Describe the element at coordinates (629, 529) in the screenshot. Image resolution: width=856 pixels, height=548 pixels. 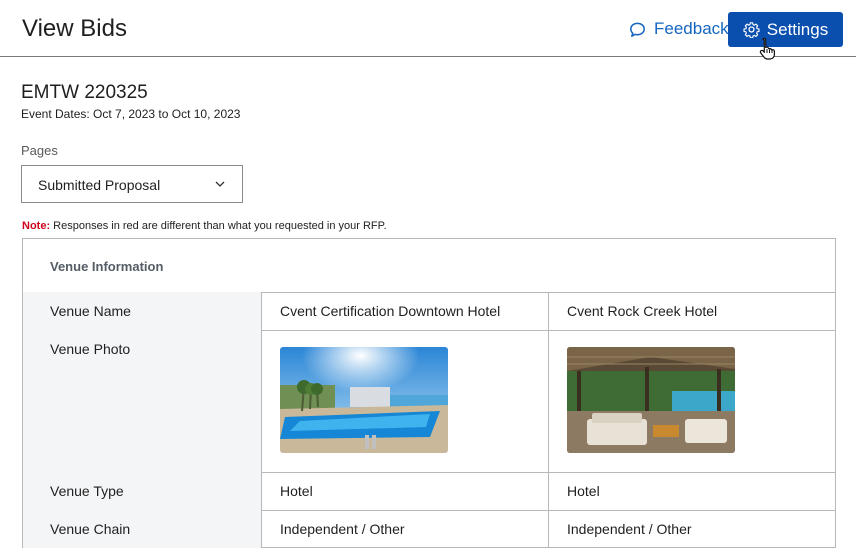
I see `venue-2-value: Independent / Other` at that location.